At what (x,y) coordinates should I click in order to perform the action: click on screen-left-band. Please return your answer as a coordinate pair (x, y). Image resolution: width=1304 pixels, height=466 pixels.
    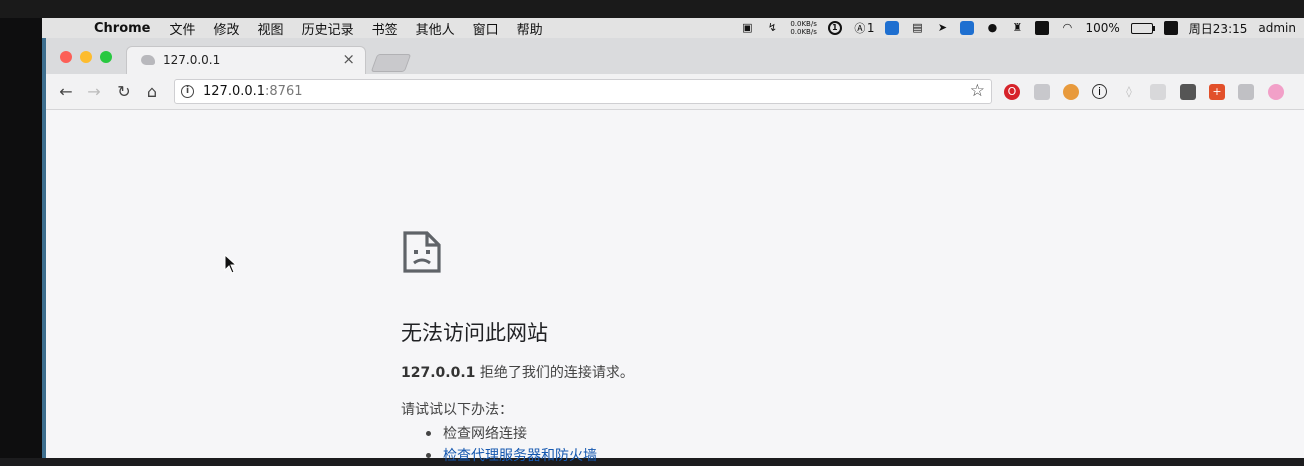
    Looking at the image, I should click on (21, 238).